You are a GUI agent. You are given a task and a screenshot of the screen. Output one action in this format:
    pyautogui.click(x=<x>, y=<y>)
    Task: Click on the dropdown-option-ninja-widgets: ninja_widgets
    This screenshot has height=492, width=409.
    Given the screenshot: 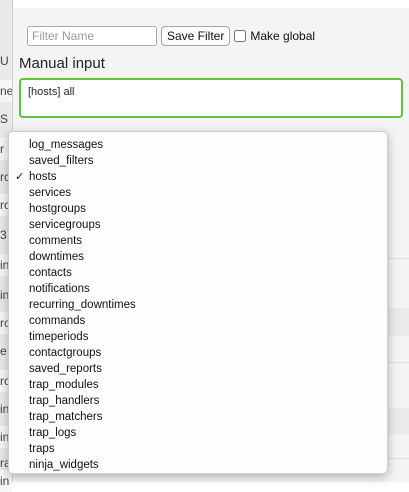 What is the action you would take?
    pyautogui.click(x=198, y=465)
    